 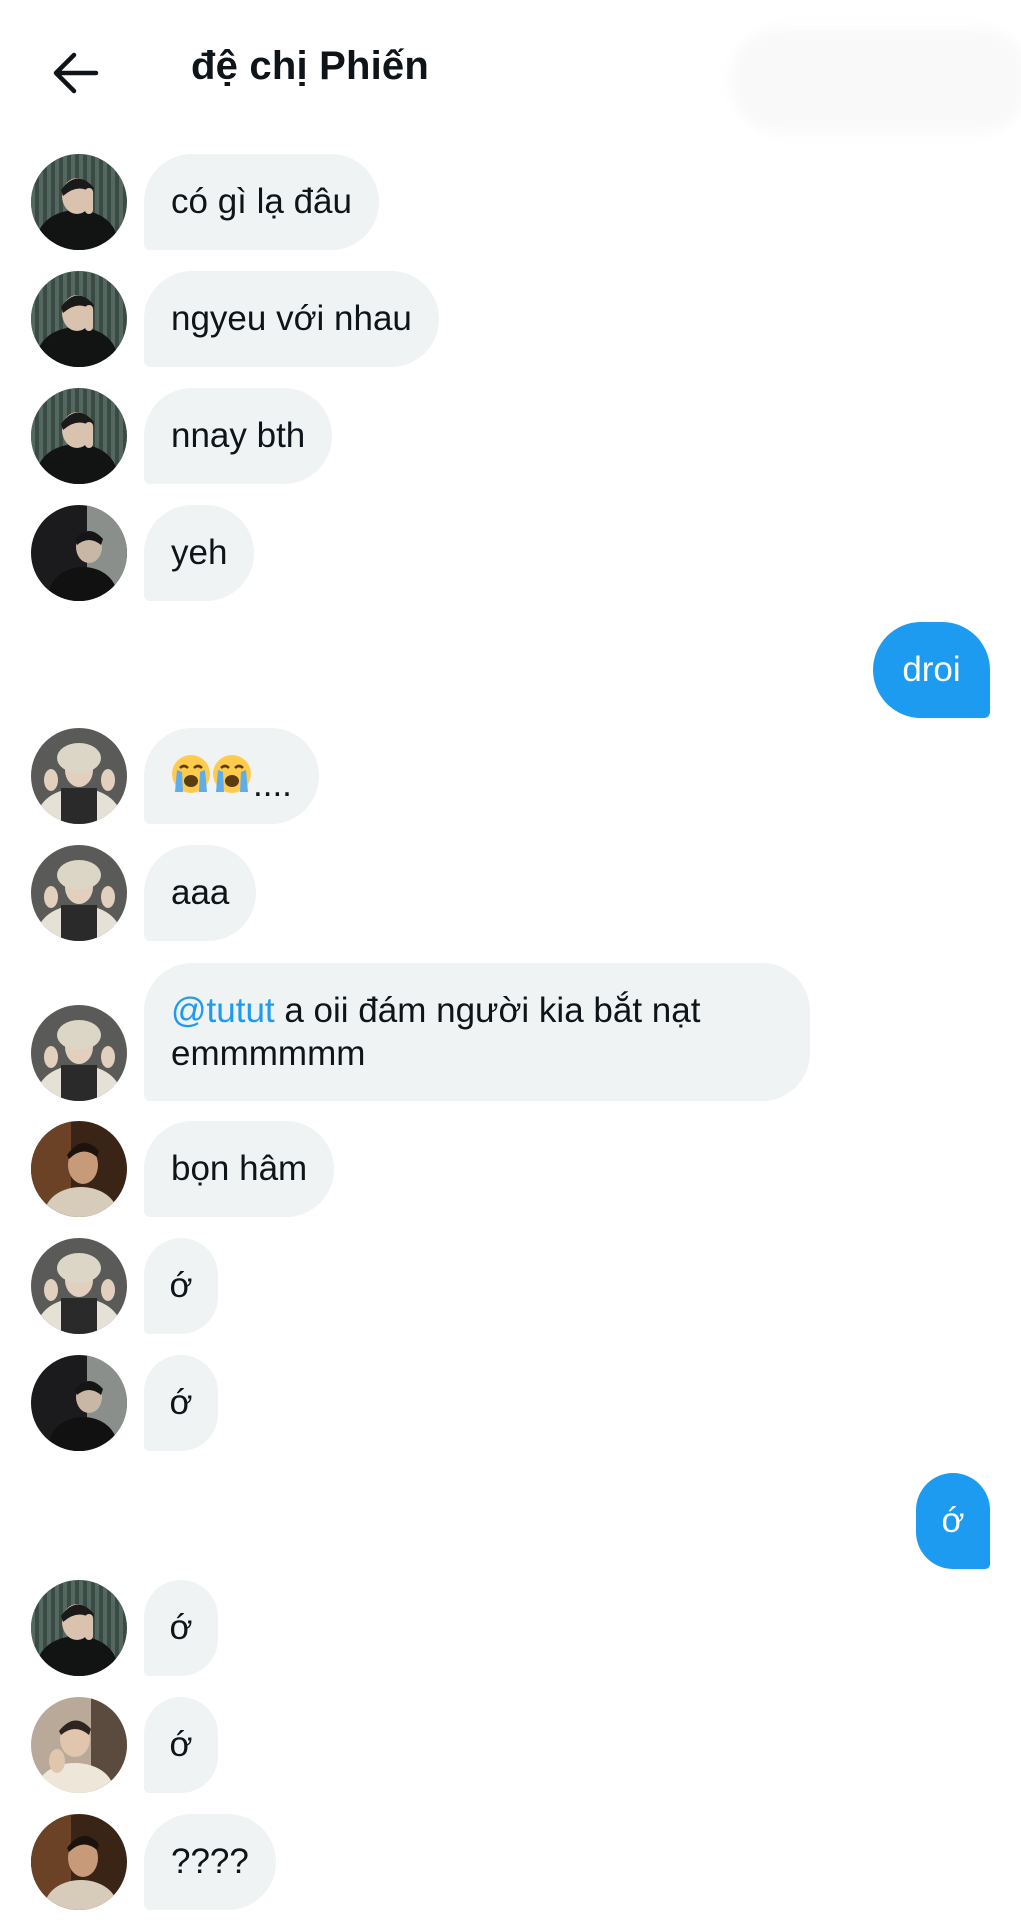 What do you see at coordinates (223, 1010) in the screenshot?
I see `mention-link: @tutut` at bounding box center [223, 1010].